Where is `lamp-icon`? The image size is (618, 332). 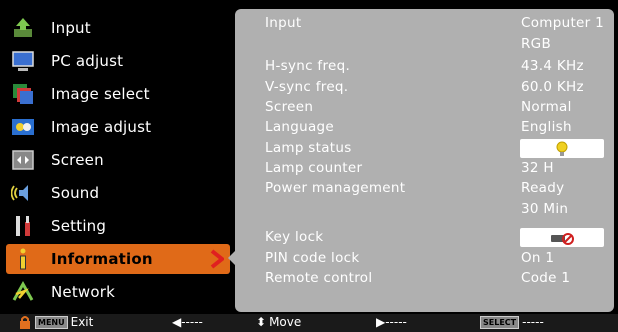 lamp-icon is located at coordinates (562, 148).